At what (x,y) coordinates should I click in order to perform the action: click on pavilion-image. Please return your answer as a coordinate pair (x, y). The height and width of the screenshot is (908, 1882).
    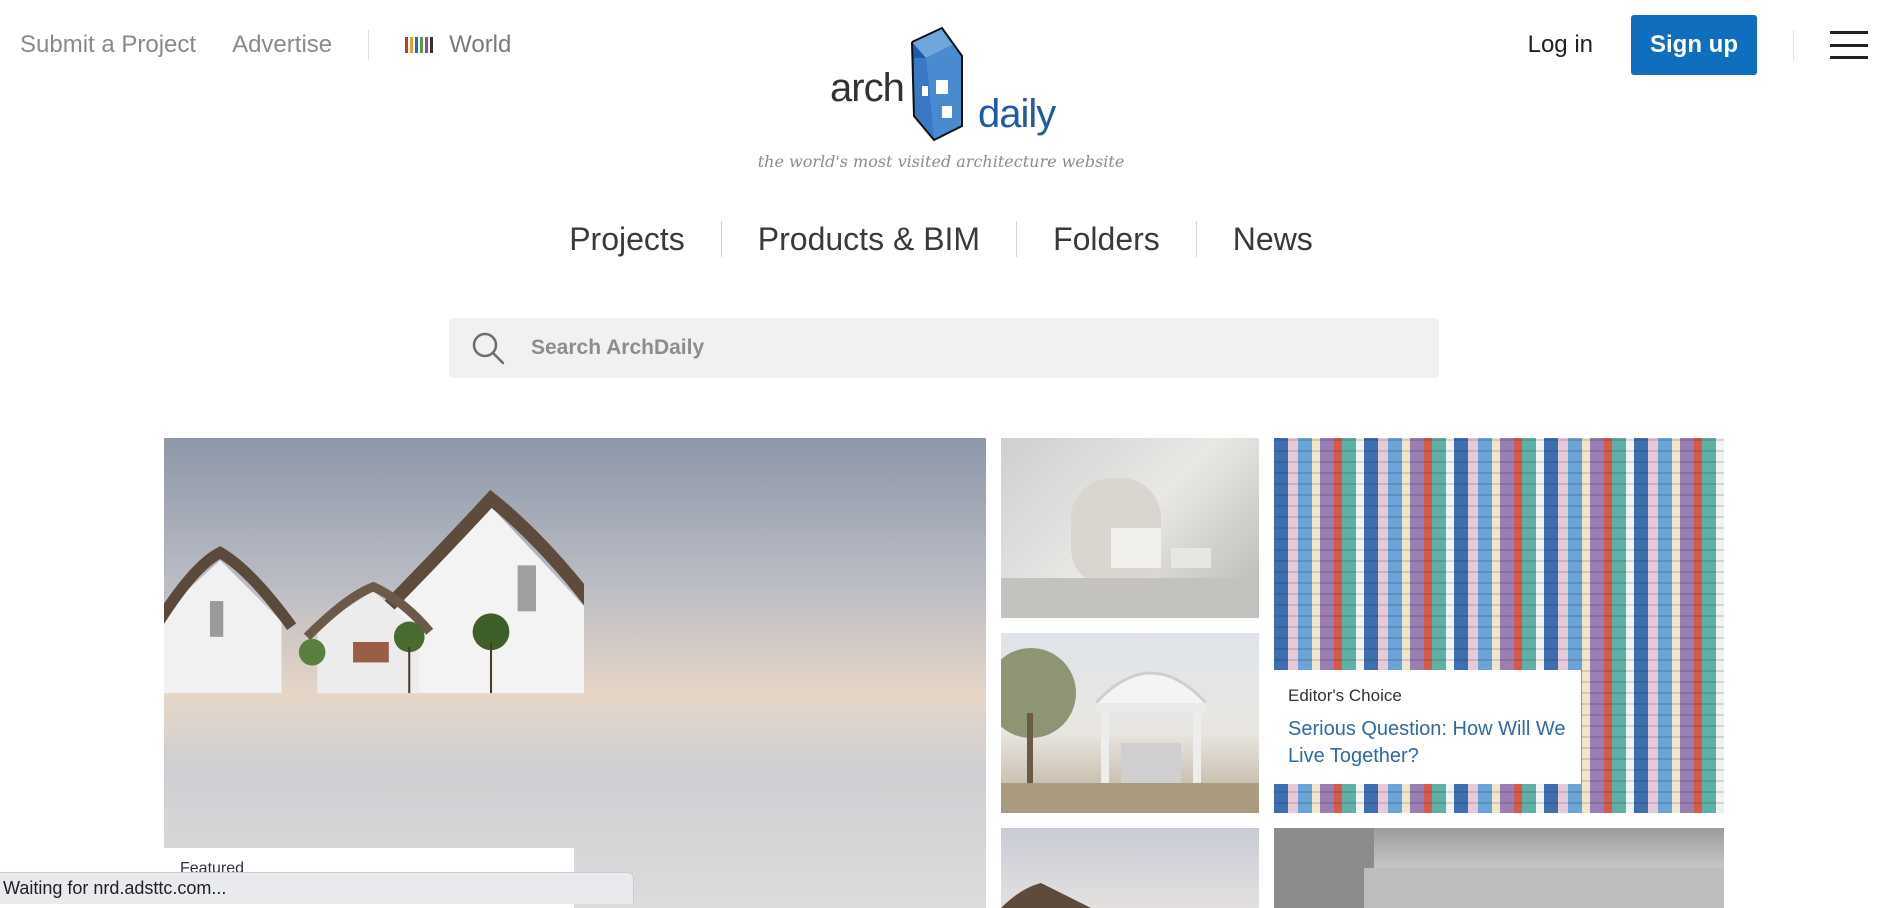
    Looking at the image, I should click on (1130, 730).